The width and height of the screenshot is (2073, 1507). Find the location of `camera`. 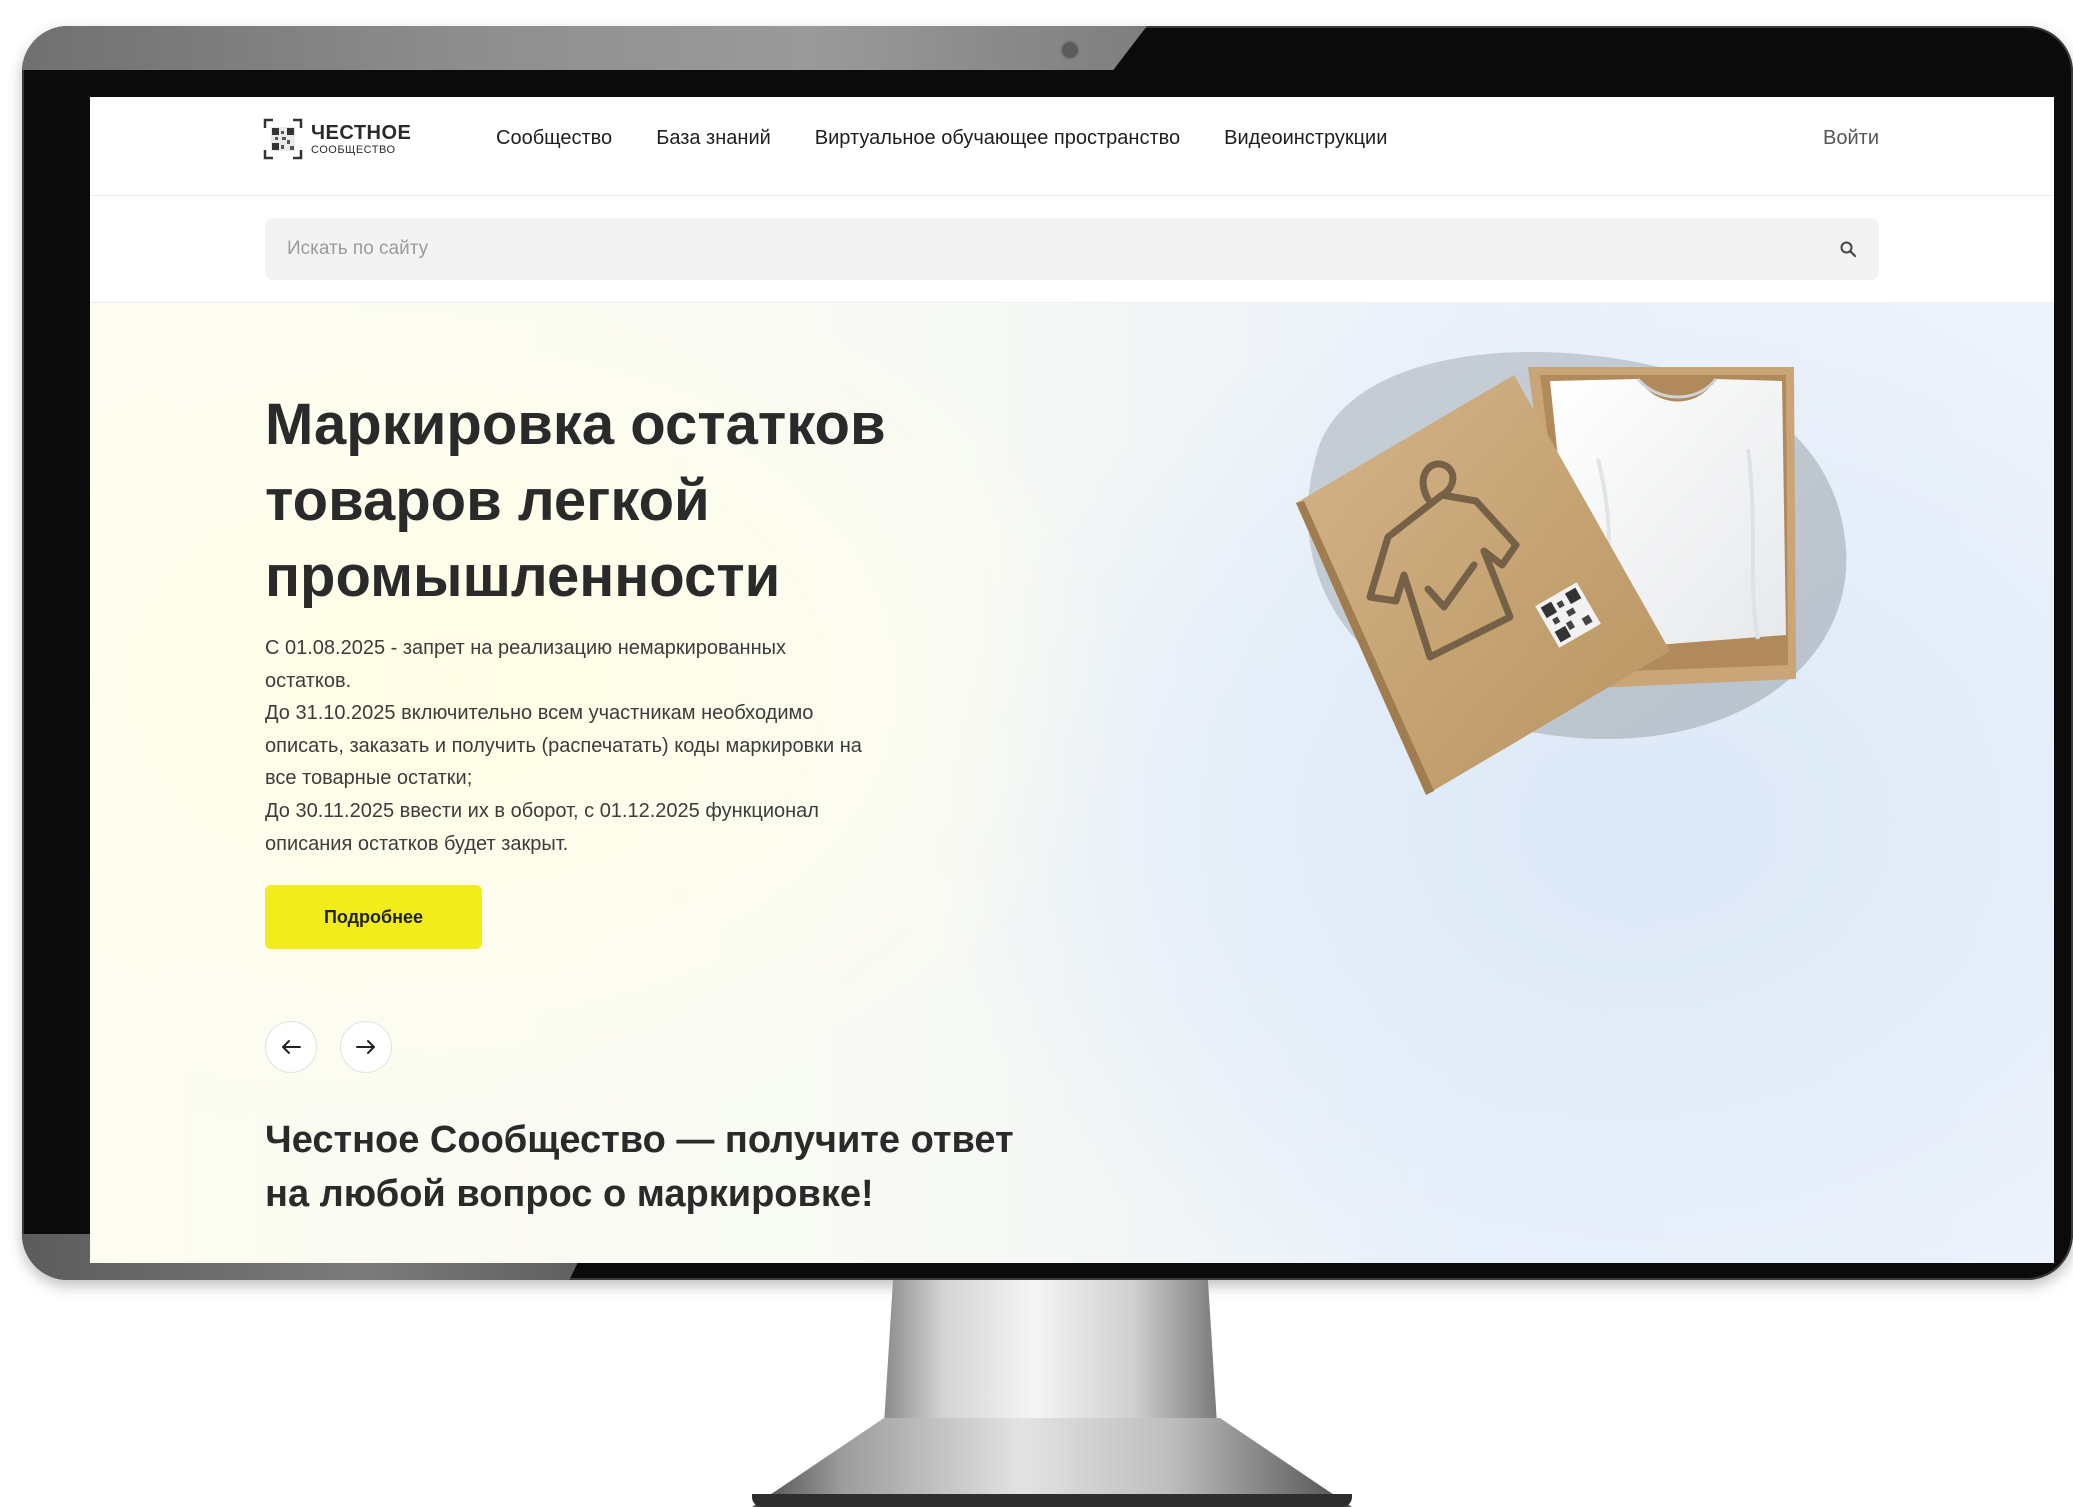

camera is located at coordinates (1070, 50).